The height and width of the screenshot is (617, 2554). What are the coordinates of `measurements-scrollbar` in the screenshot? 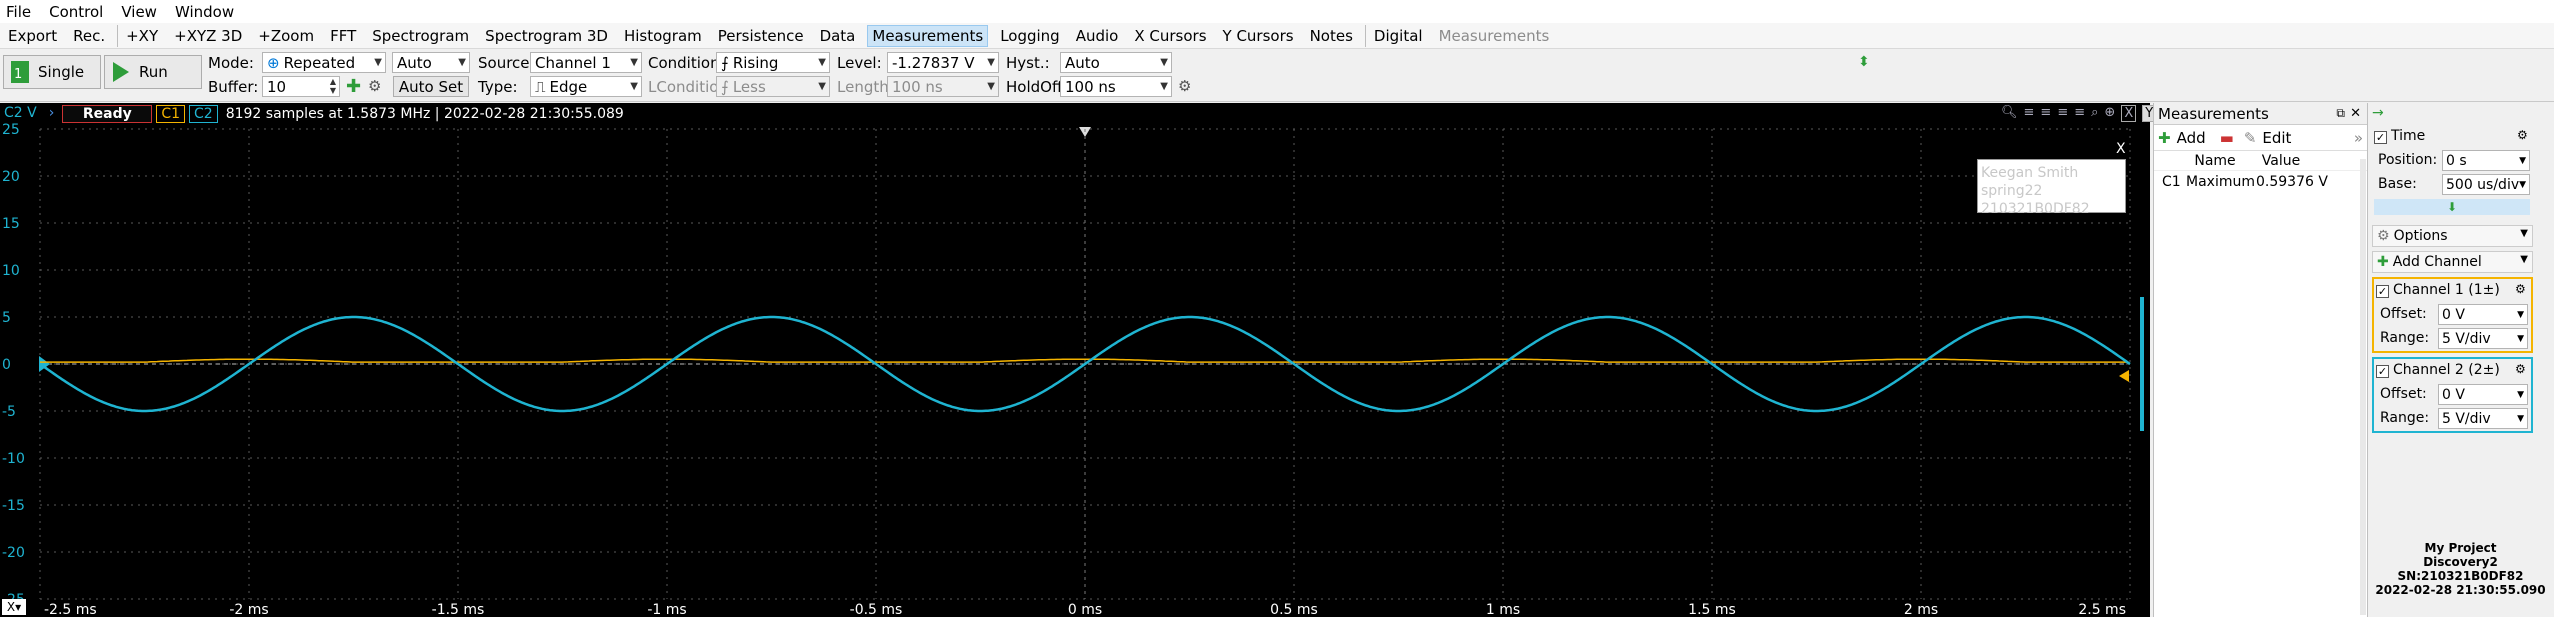 It's located at (2363, 387).